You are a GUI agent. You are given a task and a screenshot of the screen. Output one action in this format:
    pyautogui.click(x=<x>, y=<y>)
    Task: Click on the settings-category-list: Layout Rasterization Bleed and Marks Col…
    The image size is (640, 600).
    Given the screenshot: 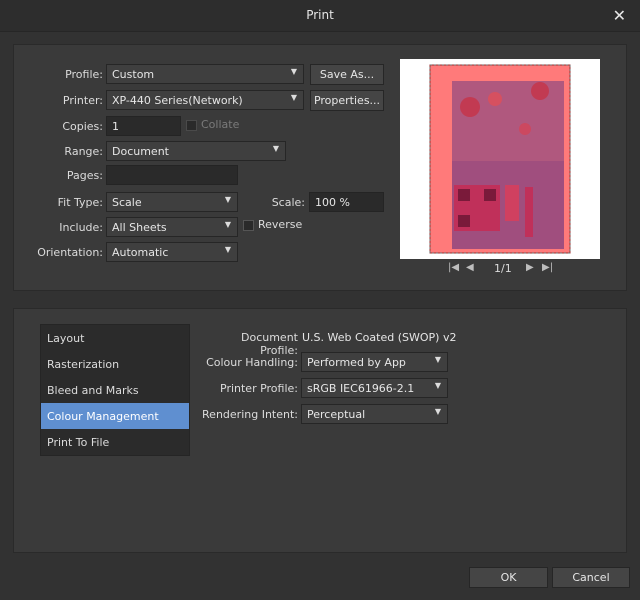 What is the action you would take?
    pyautogui.click(x=115, y=390)
    